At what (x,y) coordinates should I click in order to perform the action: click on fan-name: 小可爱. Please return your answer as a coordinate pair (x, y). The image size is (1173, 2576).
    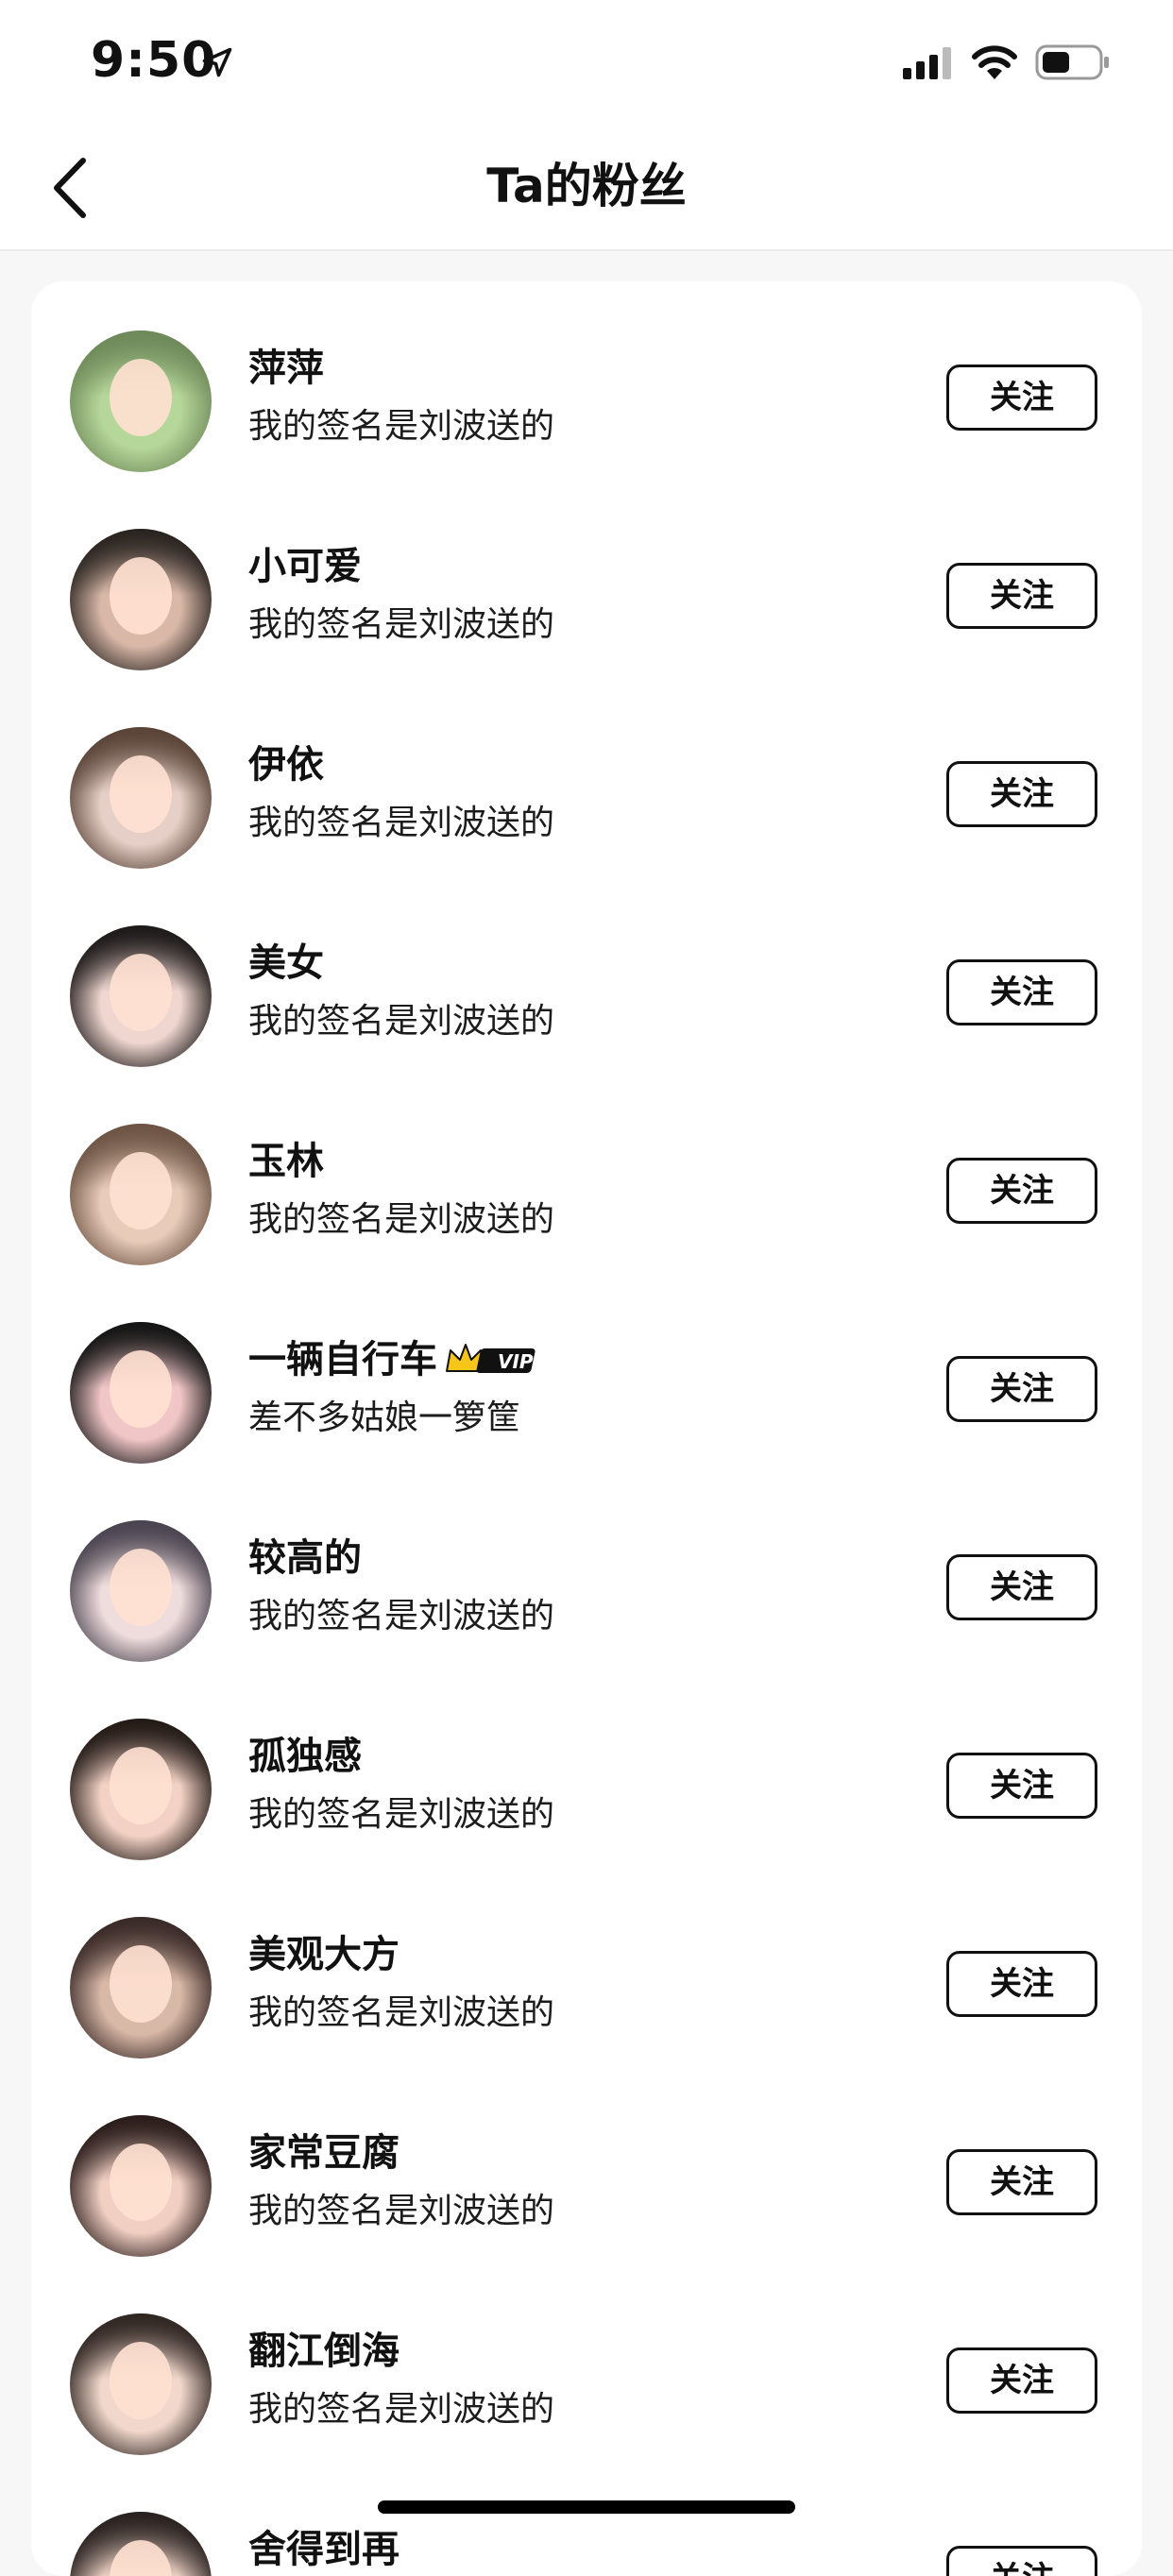
    Looking at the image, I should click on (305, 566).